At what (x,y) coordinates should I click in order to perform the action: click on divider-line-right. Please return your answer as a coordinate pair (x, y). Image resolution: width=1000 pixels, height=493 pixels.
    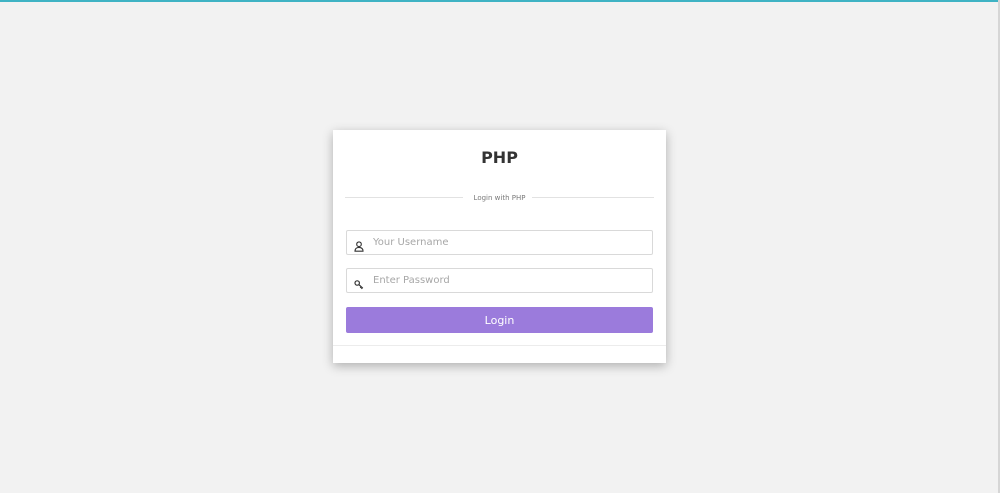
    Looking at the image, I should click on (593, 197).